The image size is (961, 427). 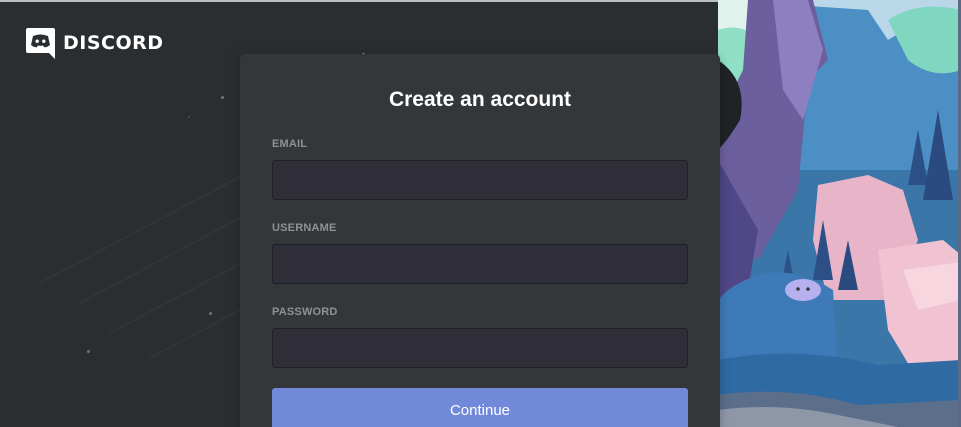 I want to click on email-field, so click(x=480, y=180).